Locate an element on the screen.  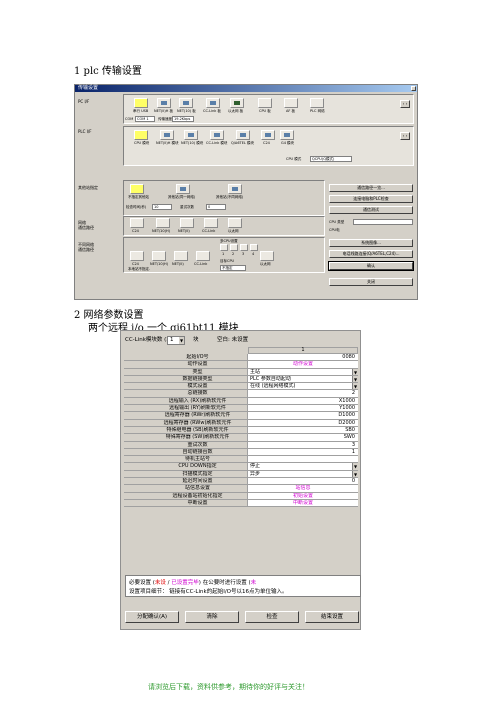
check-button: 检查 is located at coordinates (272, 617).